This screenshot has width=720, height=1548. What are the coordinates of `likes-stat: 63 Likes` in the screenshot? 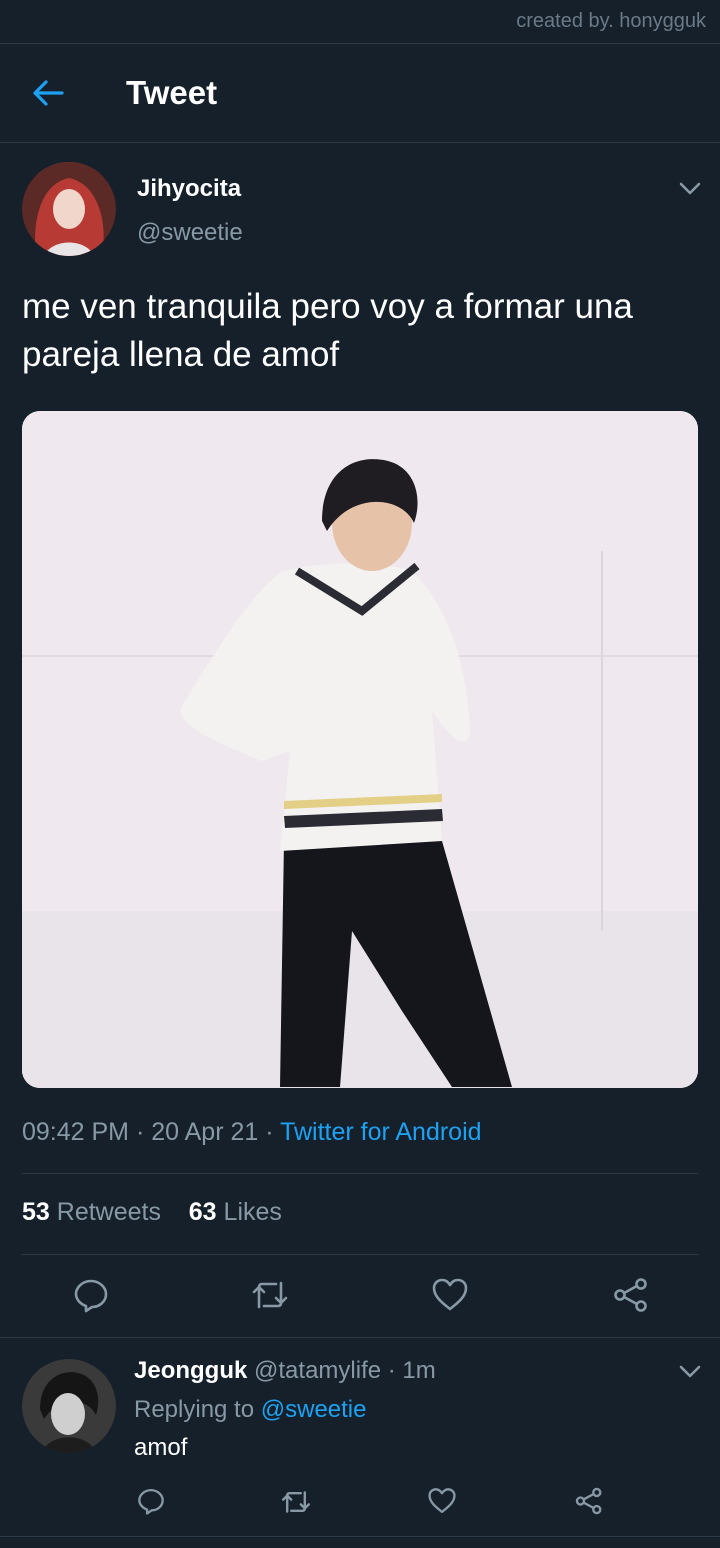 It's located at (235, 1212).